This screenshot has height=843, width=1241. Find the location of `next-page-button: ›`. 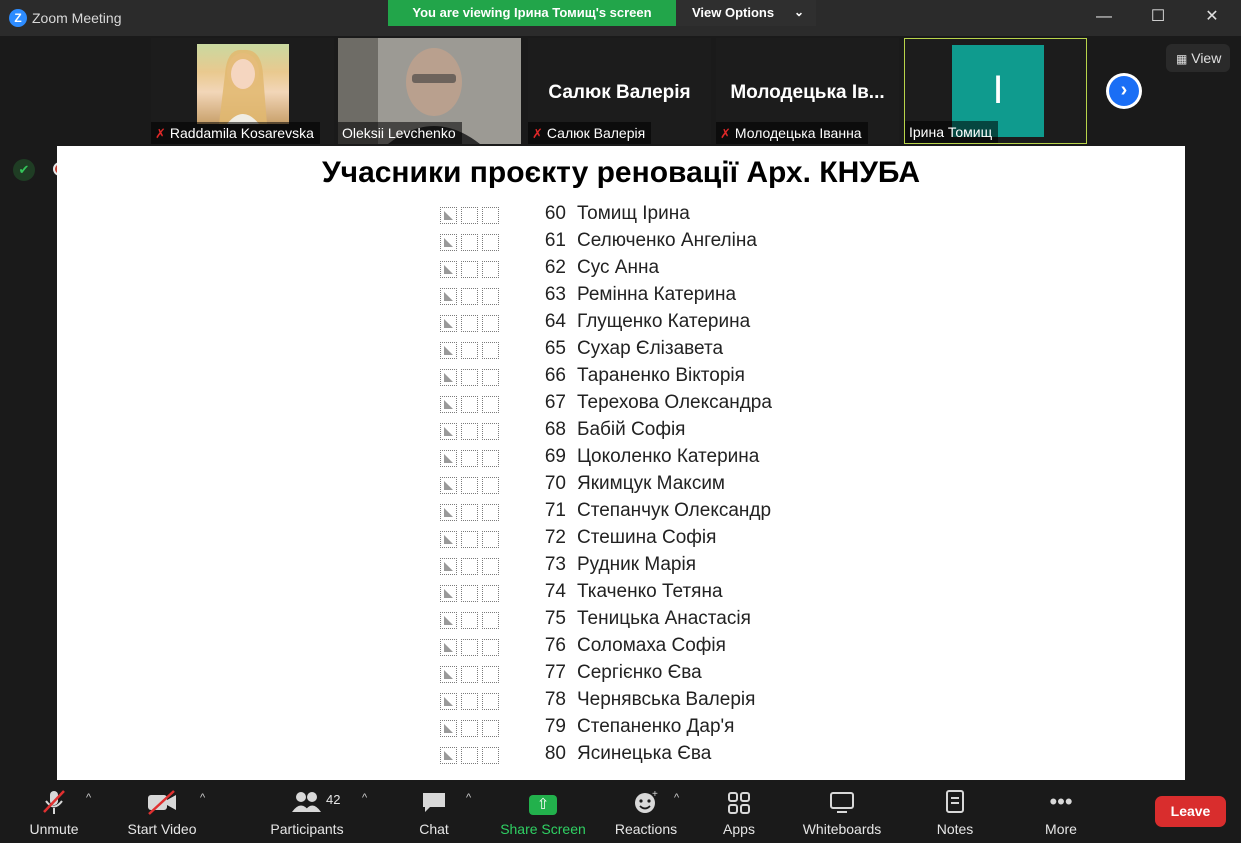

next-page-button: › is located at coordinates (1124, 91).